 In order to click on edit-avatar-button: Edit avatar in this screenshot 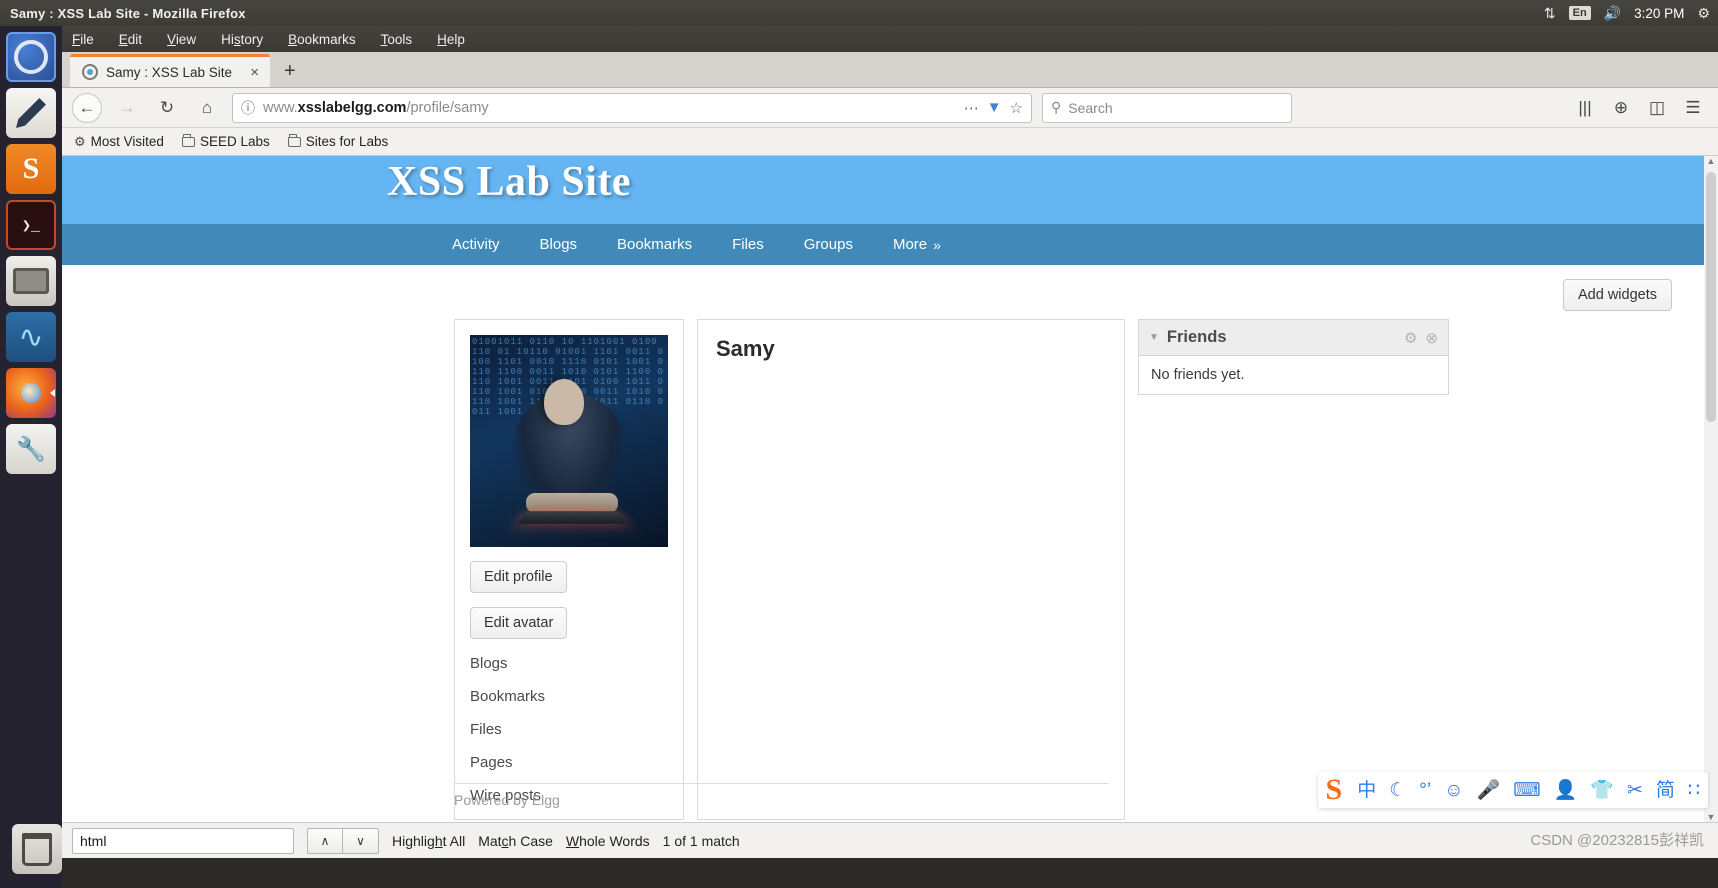, I will do `click(519, 623)`.